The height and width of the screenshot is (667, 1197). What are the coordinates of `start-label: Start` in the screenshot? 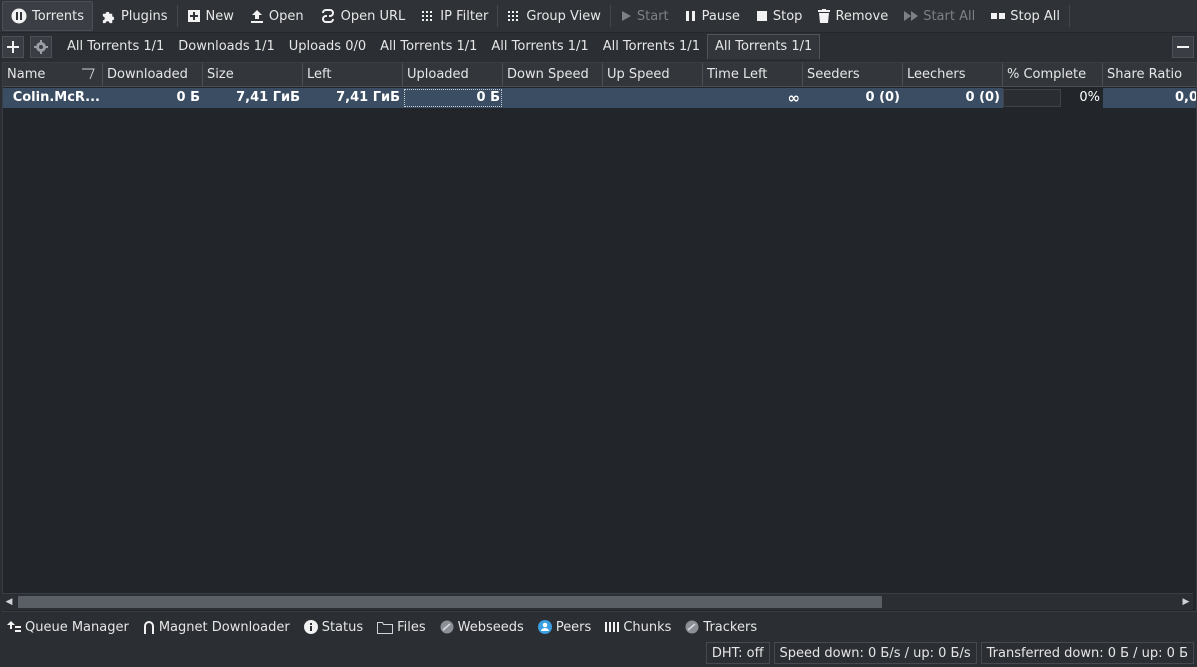 It's located at (652, 16).